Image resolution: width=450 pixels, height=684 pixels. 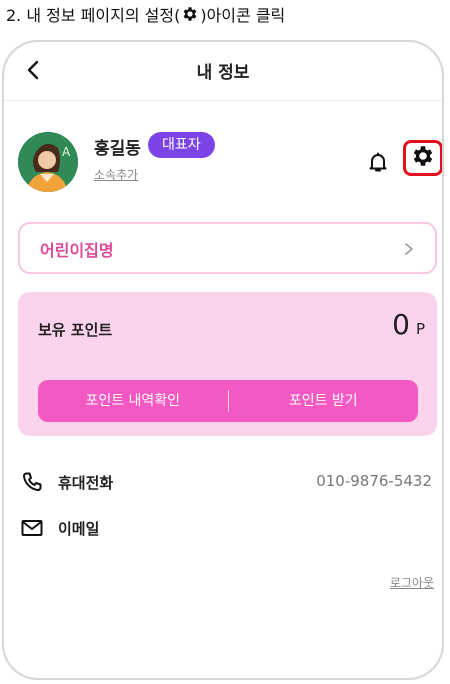 What do you see at coordinates (116, 174) in the screenshot?
I see `add-affiliation-link: 소속추가` at bounding box center [116, 174].